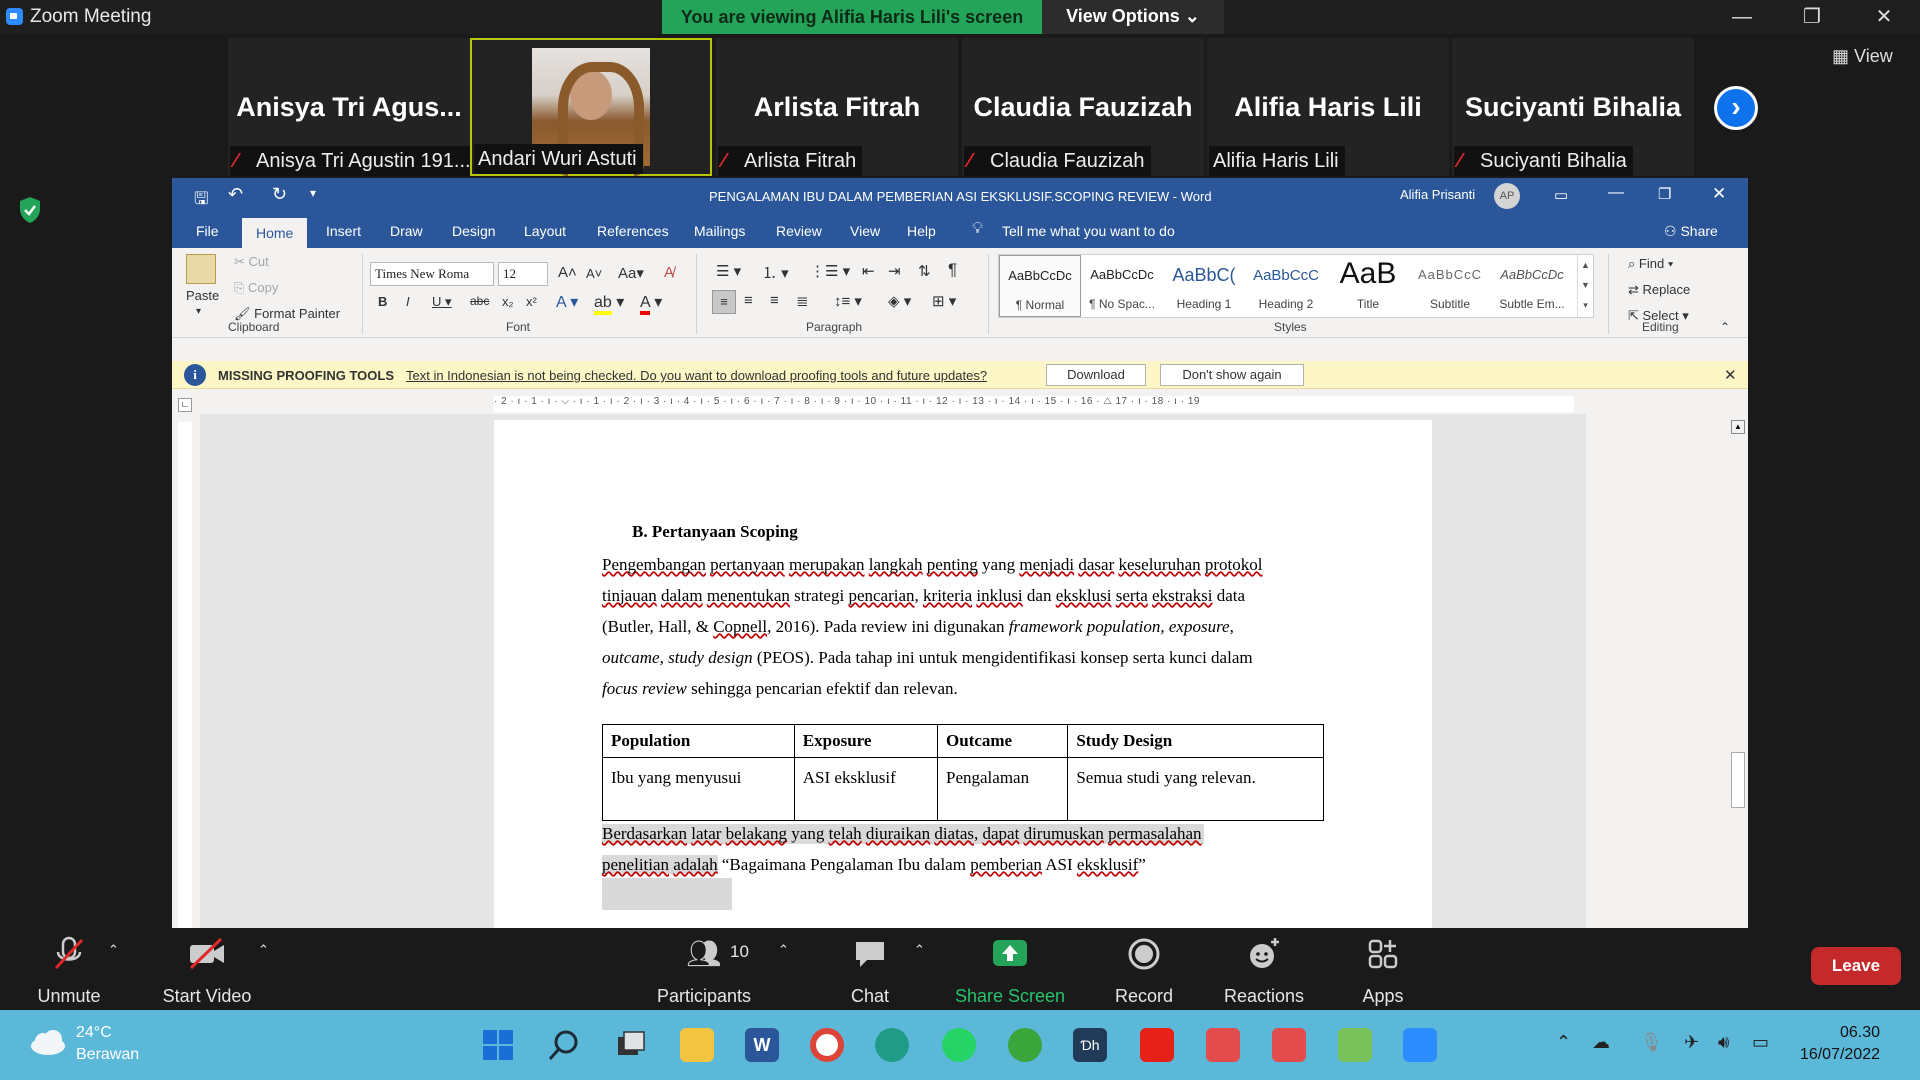 This screenshot has width=1920, height=1080. What do you see at coordinates (1561, 195) in the screenshot?
I see `ribbon-display-icon: ▭` at bounding box center [1561, 195].